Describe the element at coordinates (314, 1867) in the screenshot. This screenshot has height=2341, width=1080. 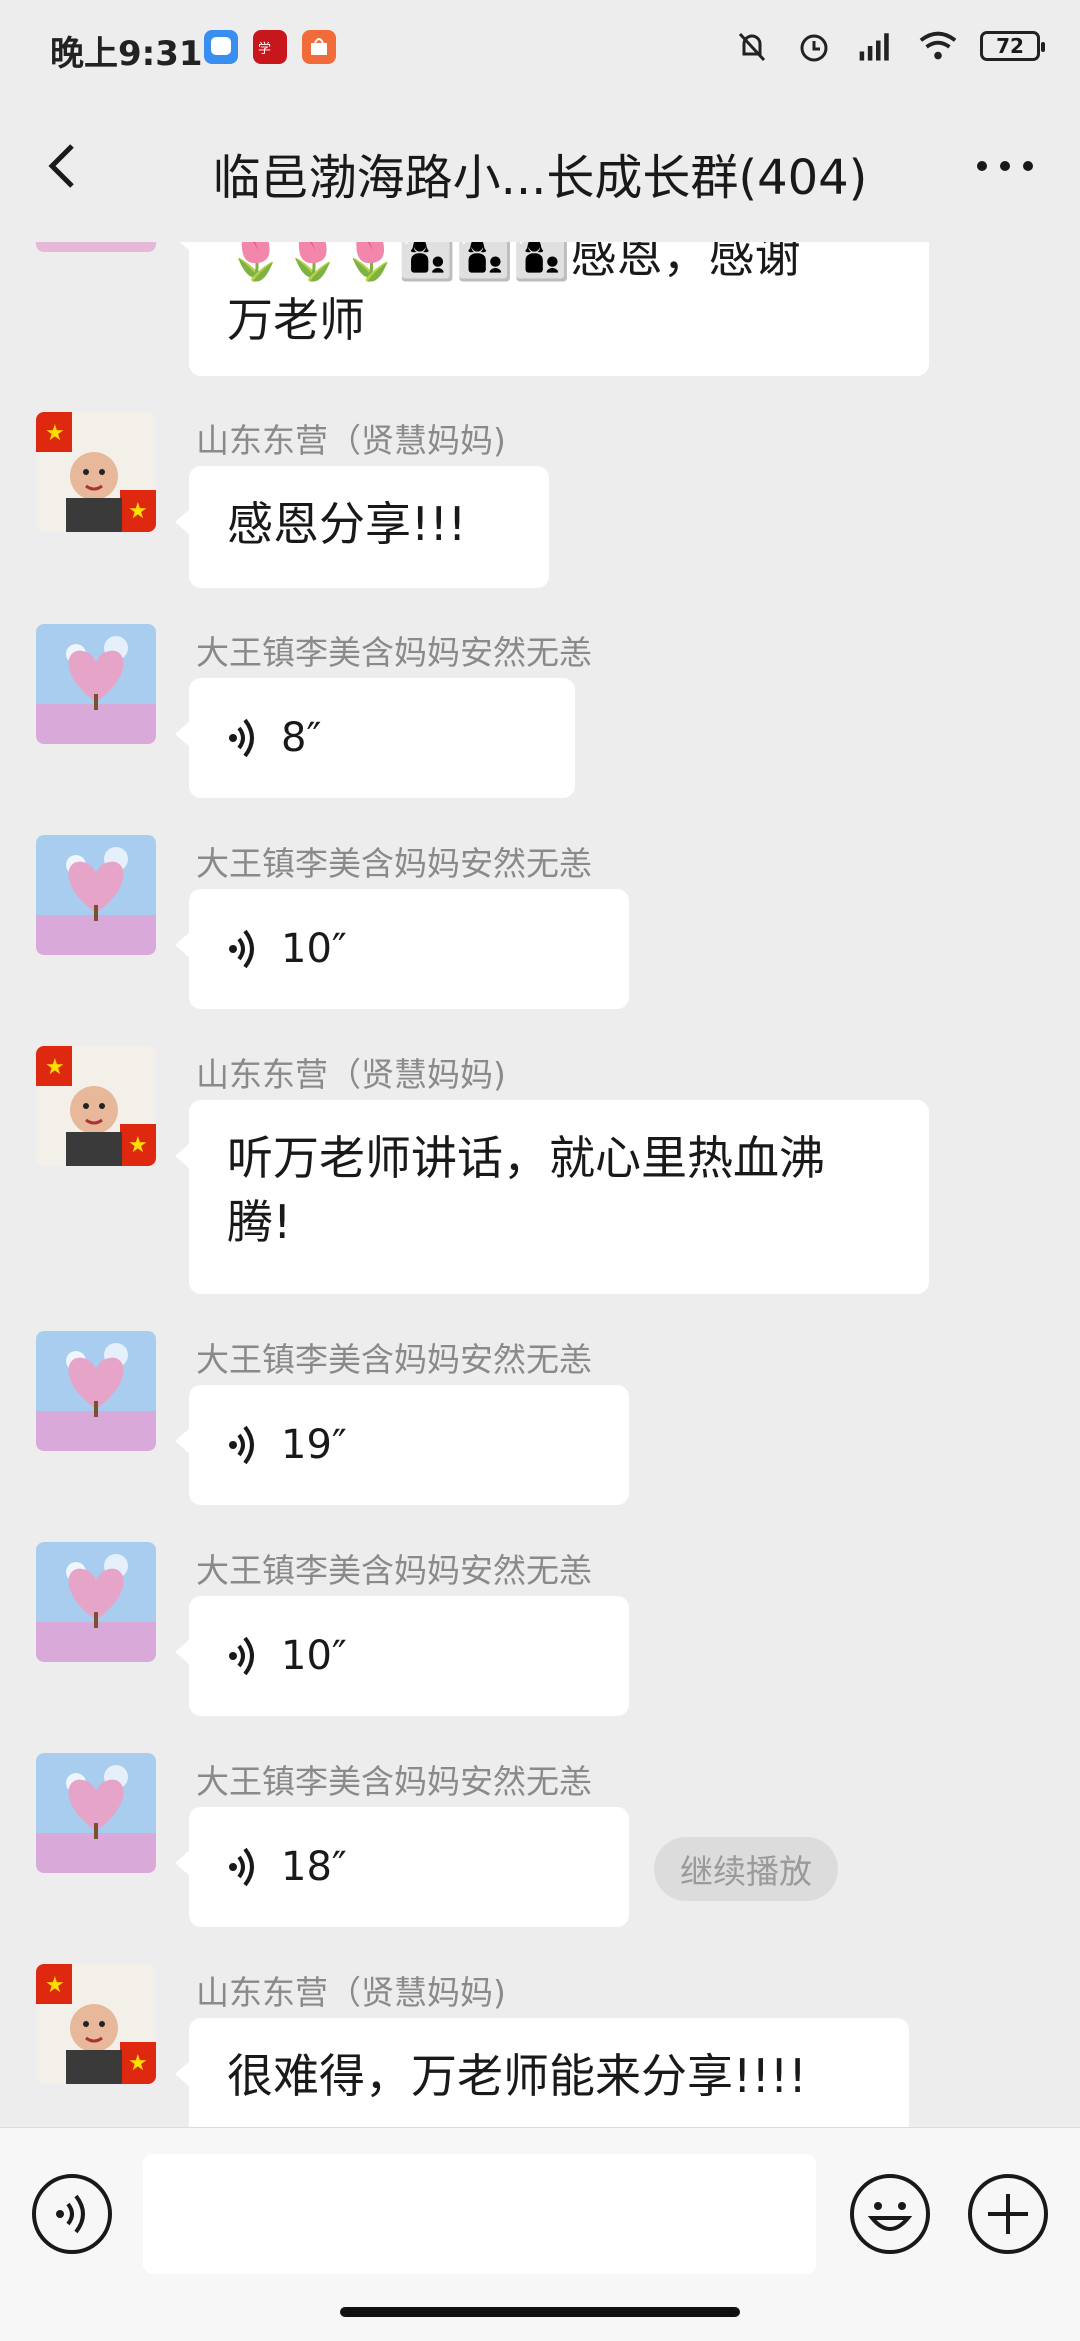
I see `voice-duration: 18″` at that location.